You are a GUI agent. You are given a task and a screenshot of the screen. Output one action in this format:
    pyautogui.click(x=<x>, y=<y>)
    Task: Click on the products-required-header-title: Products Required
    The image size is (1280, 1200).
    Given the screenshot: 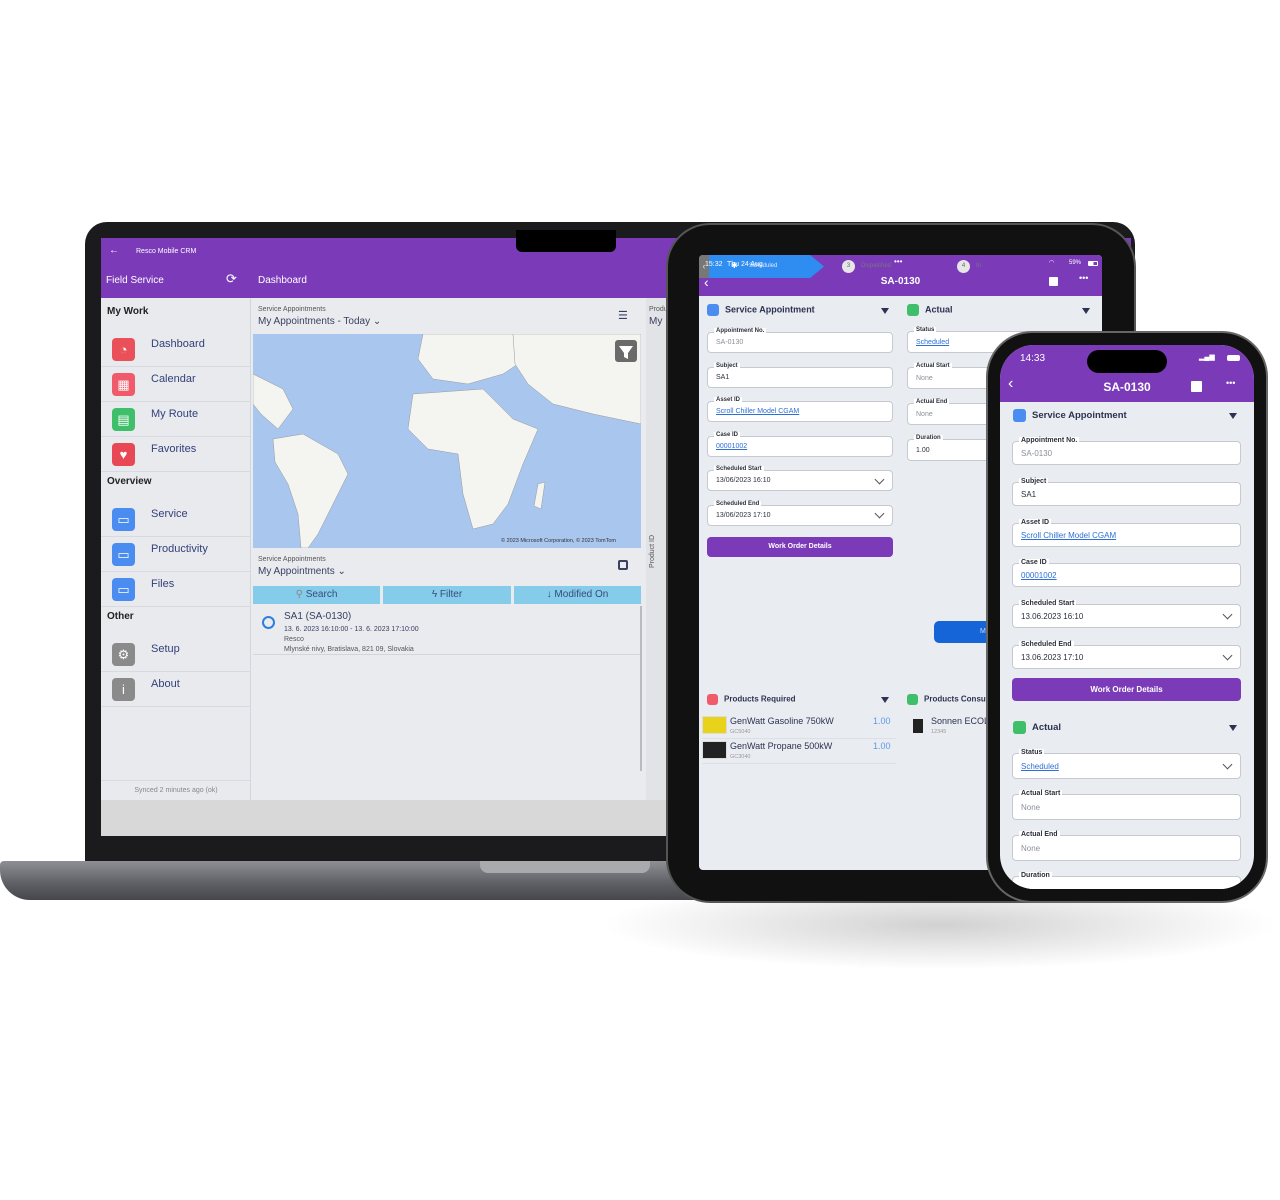 What is the action you would take?
    pyautogui.click(x=760, y=699)
    